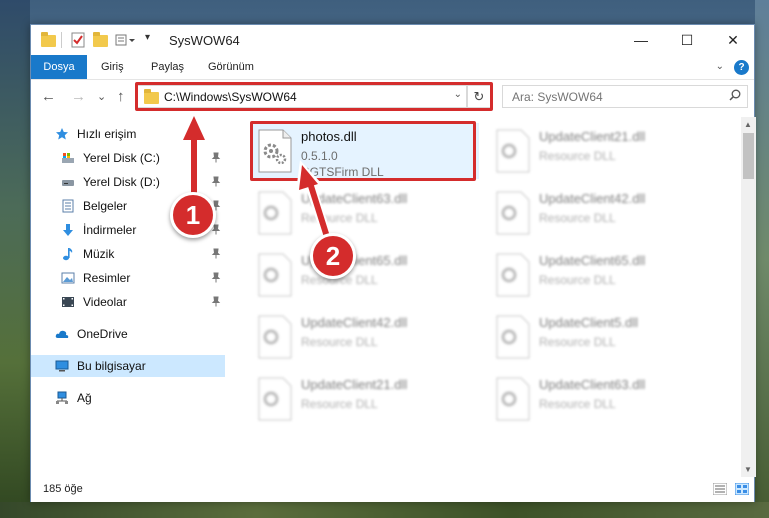 The image size is (769, 518). What do you see at coordinates (107, 134) in the screenshot?
I see `sidebar-item-label: Hızlı erişim` at bounding box center [107, 134].